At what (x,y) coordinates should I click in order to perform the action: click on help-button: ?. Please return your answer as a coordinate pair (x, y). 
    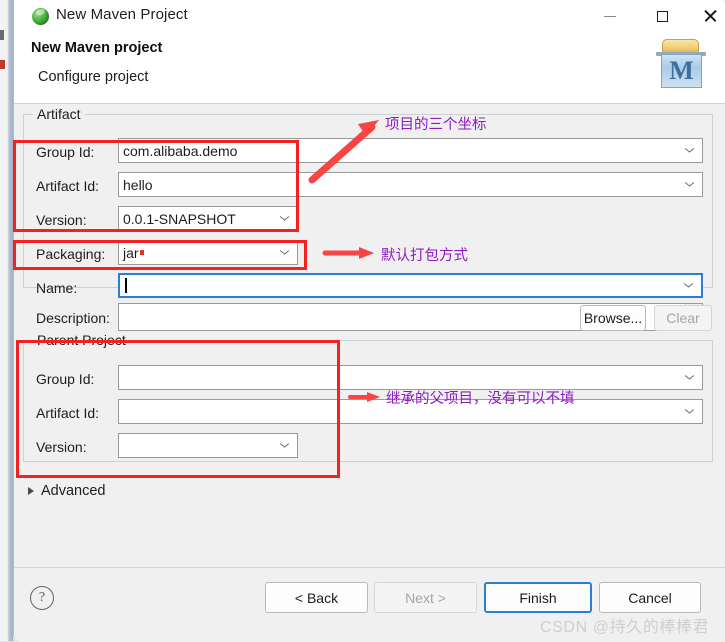
    Looking at the image, I should click on (42, 598).